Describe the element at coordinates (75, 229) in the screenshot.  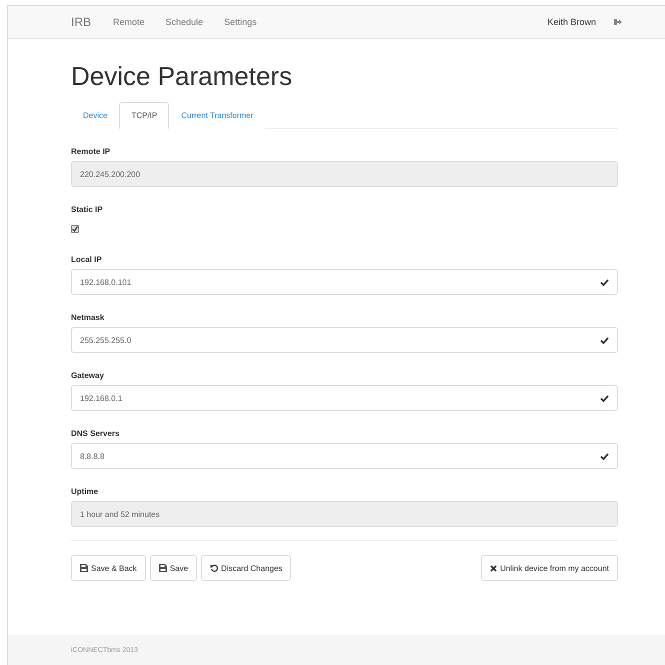
I see `checkbox` at that location.